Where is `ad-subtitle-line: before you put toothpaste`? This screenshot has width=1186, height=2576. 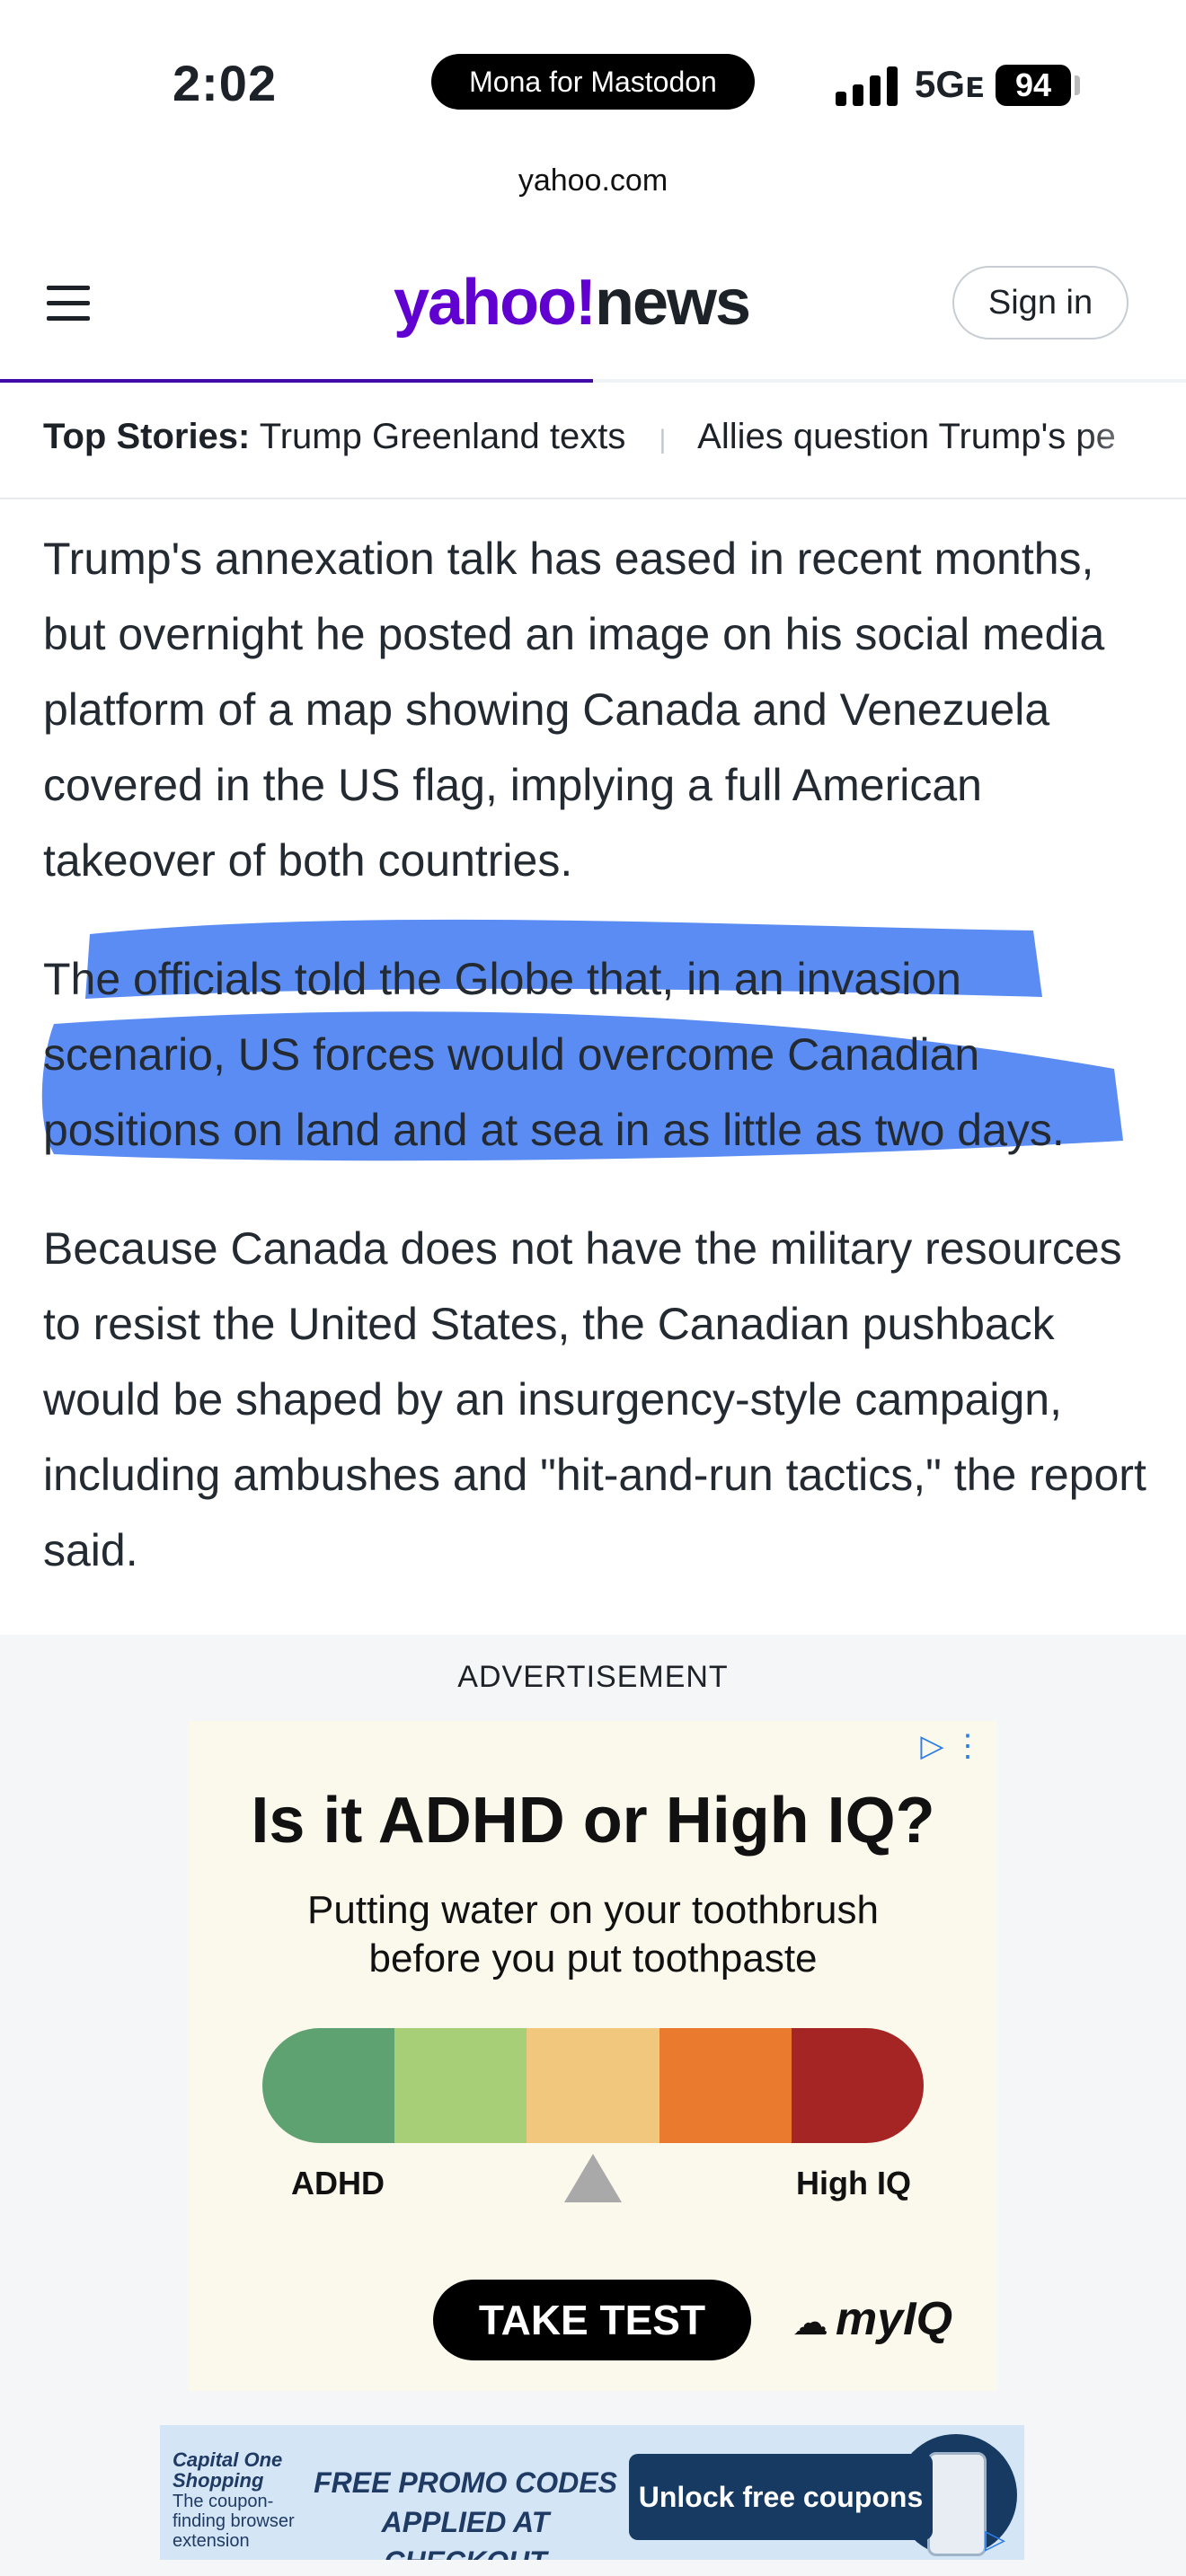 ad-subtitle-line: before you put toothpaste is located at coordinates (593, 1958).